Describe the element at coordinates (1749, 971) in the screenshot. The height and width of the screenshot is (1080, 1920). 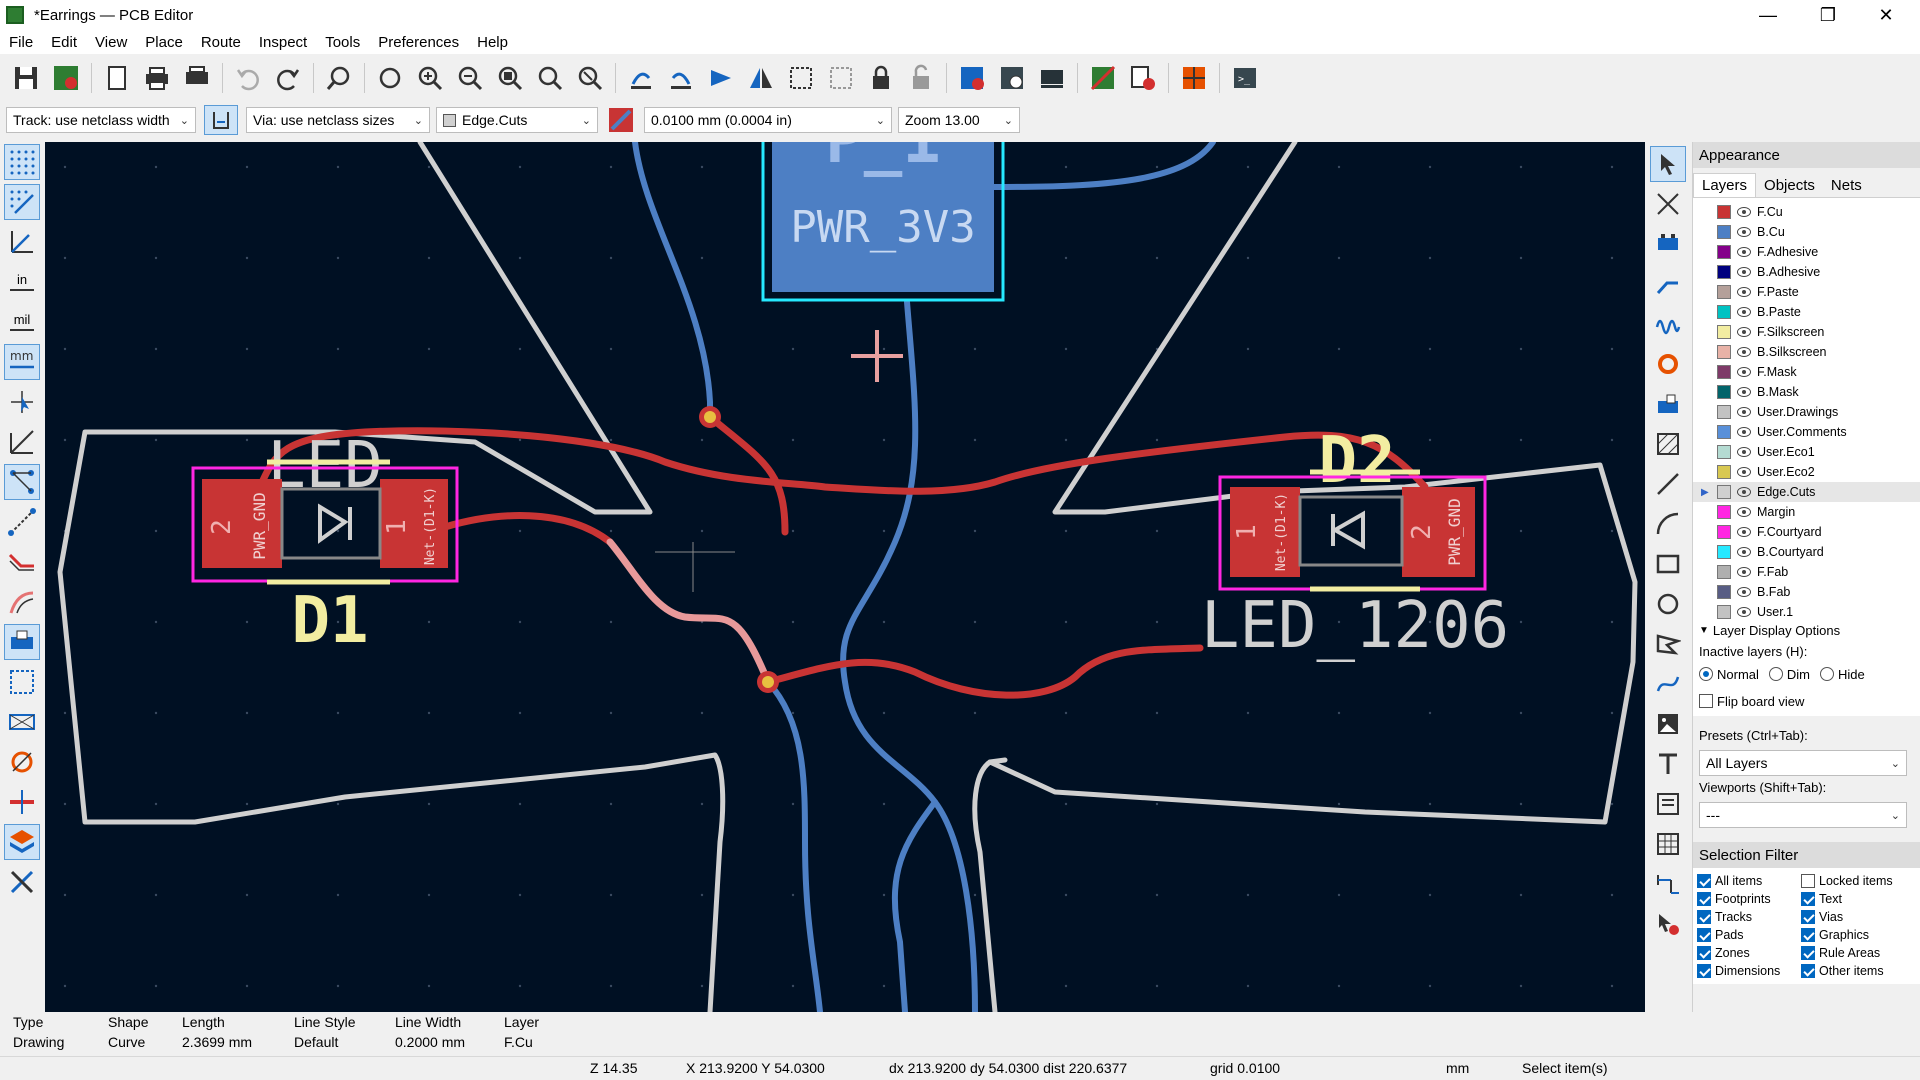
I see `selection-filter-item: Dimensions` at that location.